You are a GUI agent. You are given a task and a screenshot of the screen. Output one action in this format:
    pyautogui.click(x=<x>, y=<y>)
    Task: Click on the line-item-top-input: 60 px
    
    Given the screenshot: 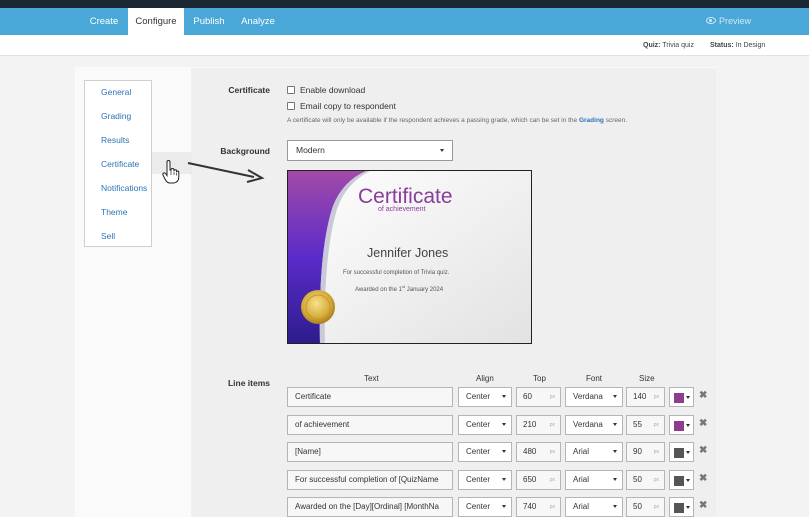 What is the action you would take?
    pyautogui.click(x=538, y=397)
    